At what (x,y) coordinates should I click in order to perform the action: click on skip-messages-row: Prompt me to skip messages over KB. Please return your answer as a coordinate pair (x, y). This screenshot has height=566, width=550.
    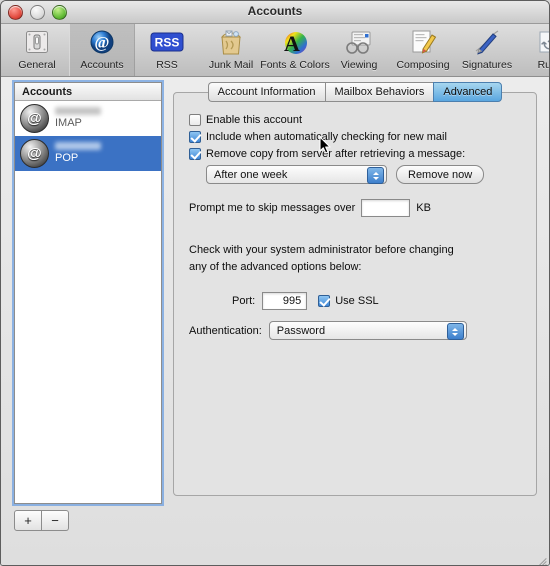
    Looking at the image, I should click on (355, 208).